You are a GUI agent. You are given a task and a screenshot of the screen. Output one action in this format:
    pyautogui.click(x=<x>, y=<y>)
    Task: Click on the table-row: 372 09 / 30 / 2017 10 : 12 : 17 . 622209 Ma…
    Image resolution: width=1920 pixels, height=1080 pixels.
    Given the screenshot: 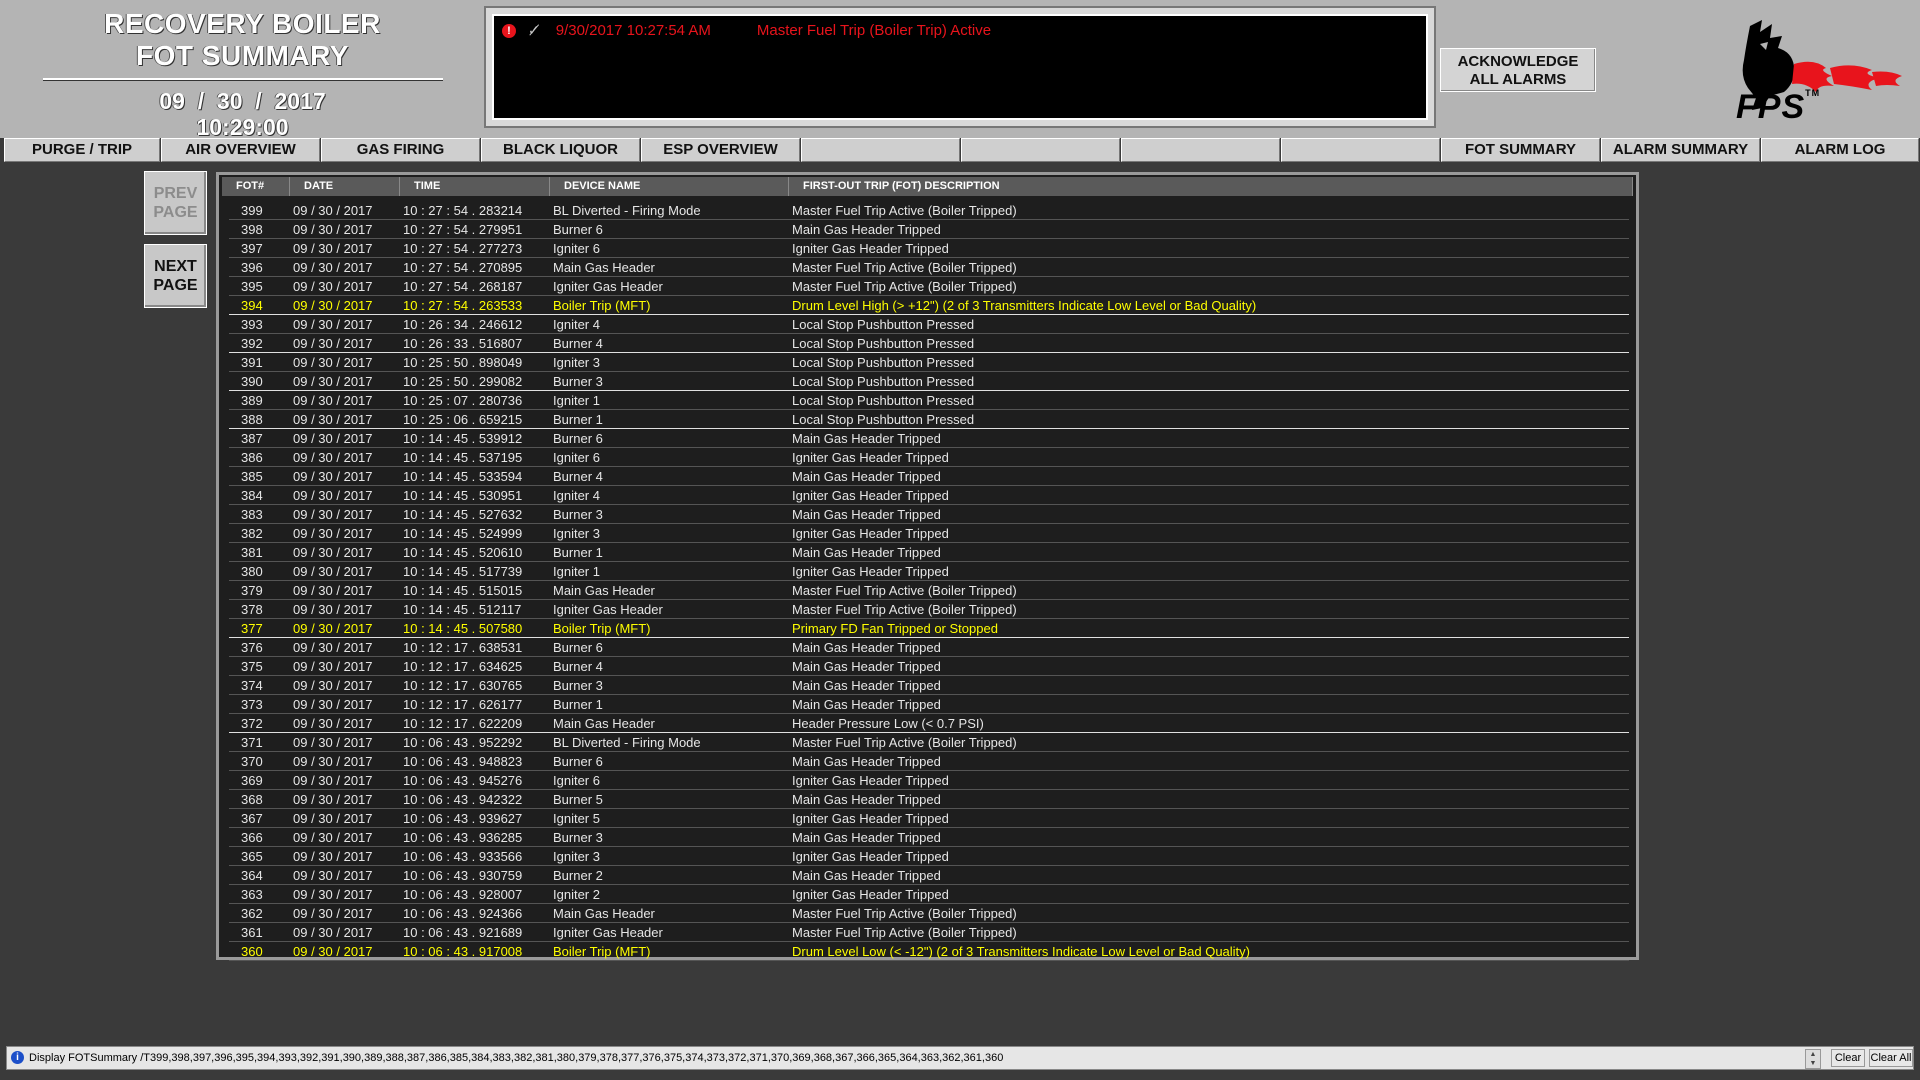 What is the action you would take?
    pyautogui.click(x=929, y=723)
    